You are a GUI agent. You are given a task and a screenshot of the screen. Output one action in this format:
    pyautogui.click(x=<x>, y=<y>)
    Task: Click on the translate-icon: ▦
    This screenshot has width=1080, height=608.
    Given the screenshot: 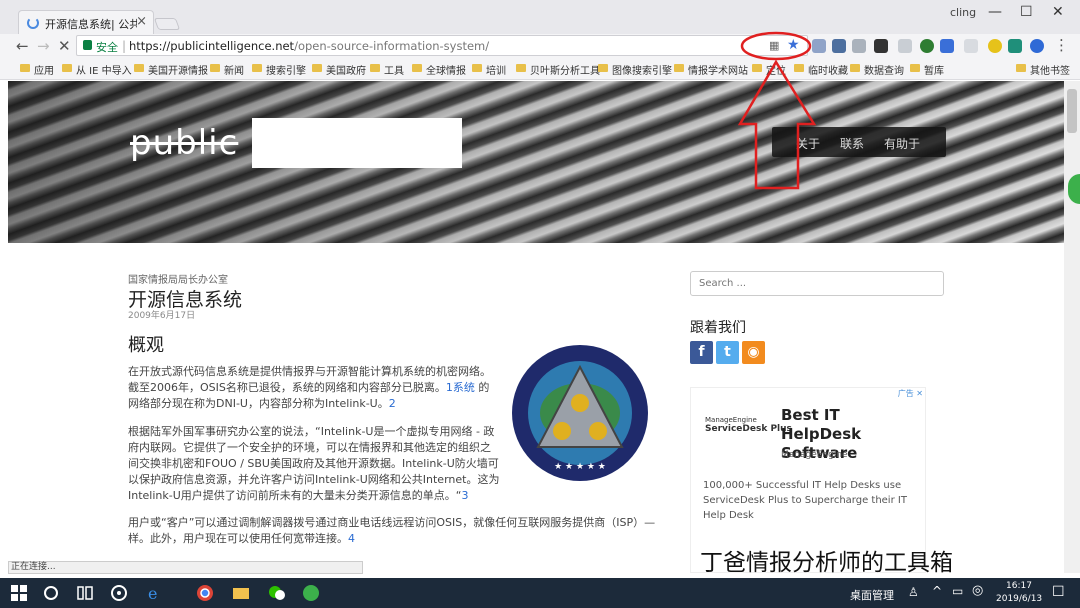 What is the action you would take?
    pyautogui.click(x=774, y=45)
    